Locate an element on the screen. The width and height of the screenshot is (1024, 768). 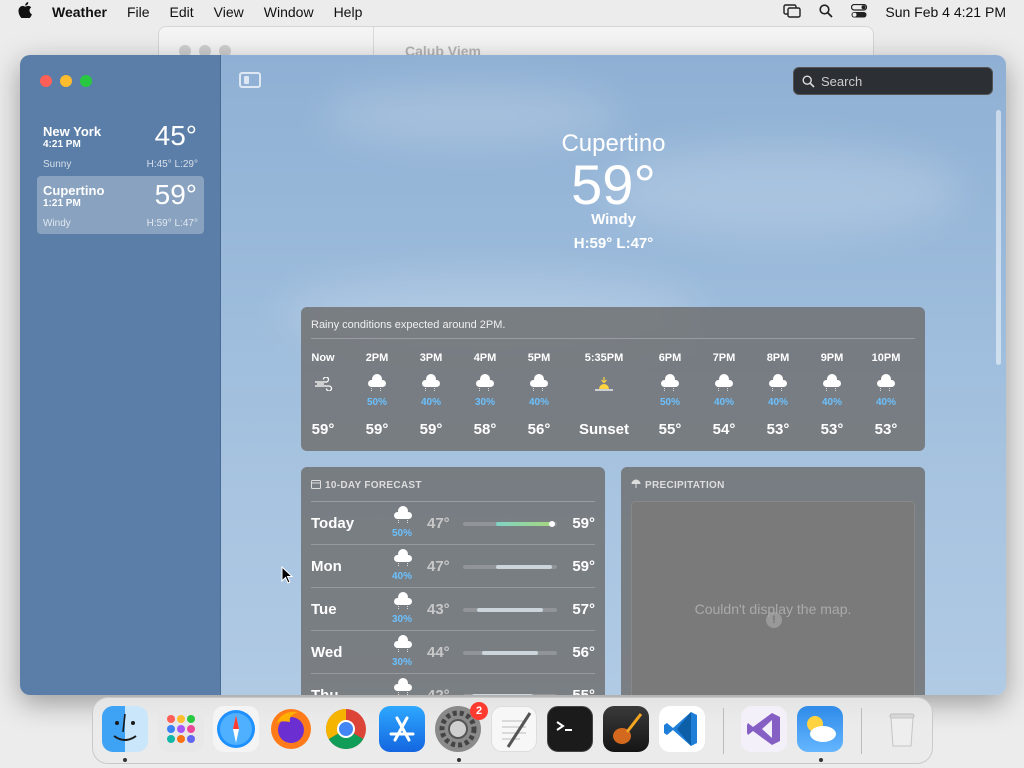
dock-safari-icon is located at coordinates (236, 729).